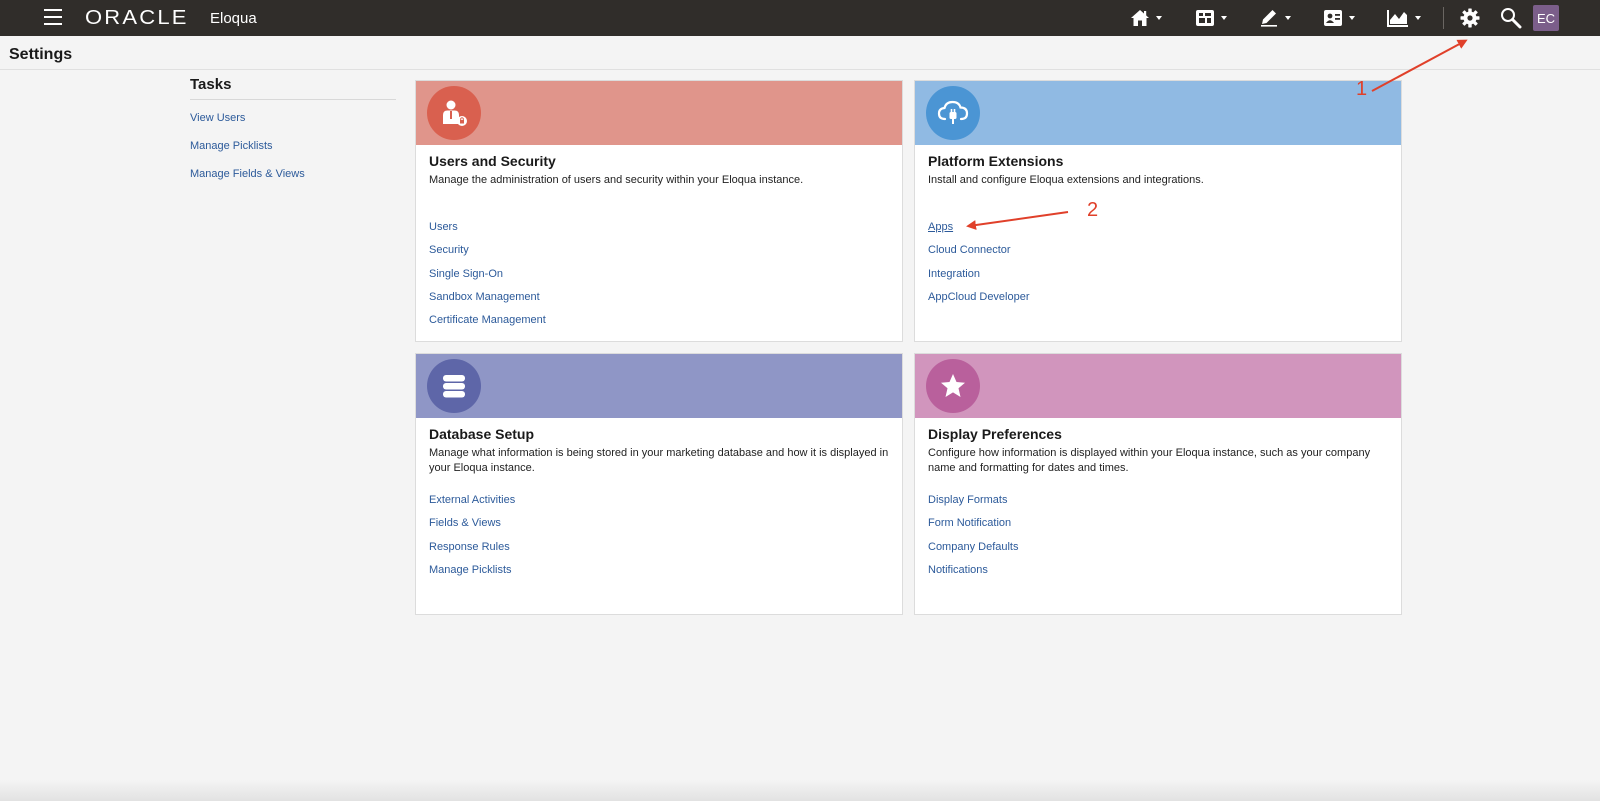  Describe the element at coordinates (492, 161) in the screenshot. I see `card-title: Users and Security` at that location.